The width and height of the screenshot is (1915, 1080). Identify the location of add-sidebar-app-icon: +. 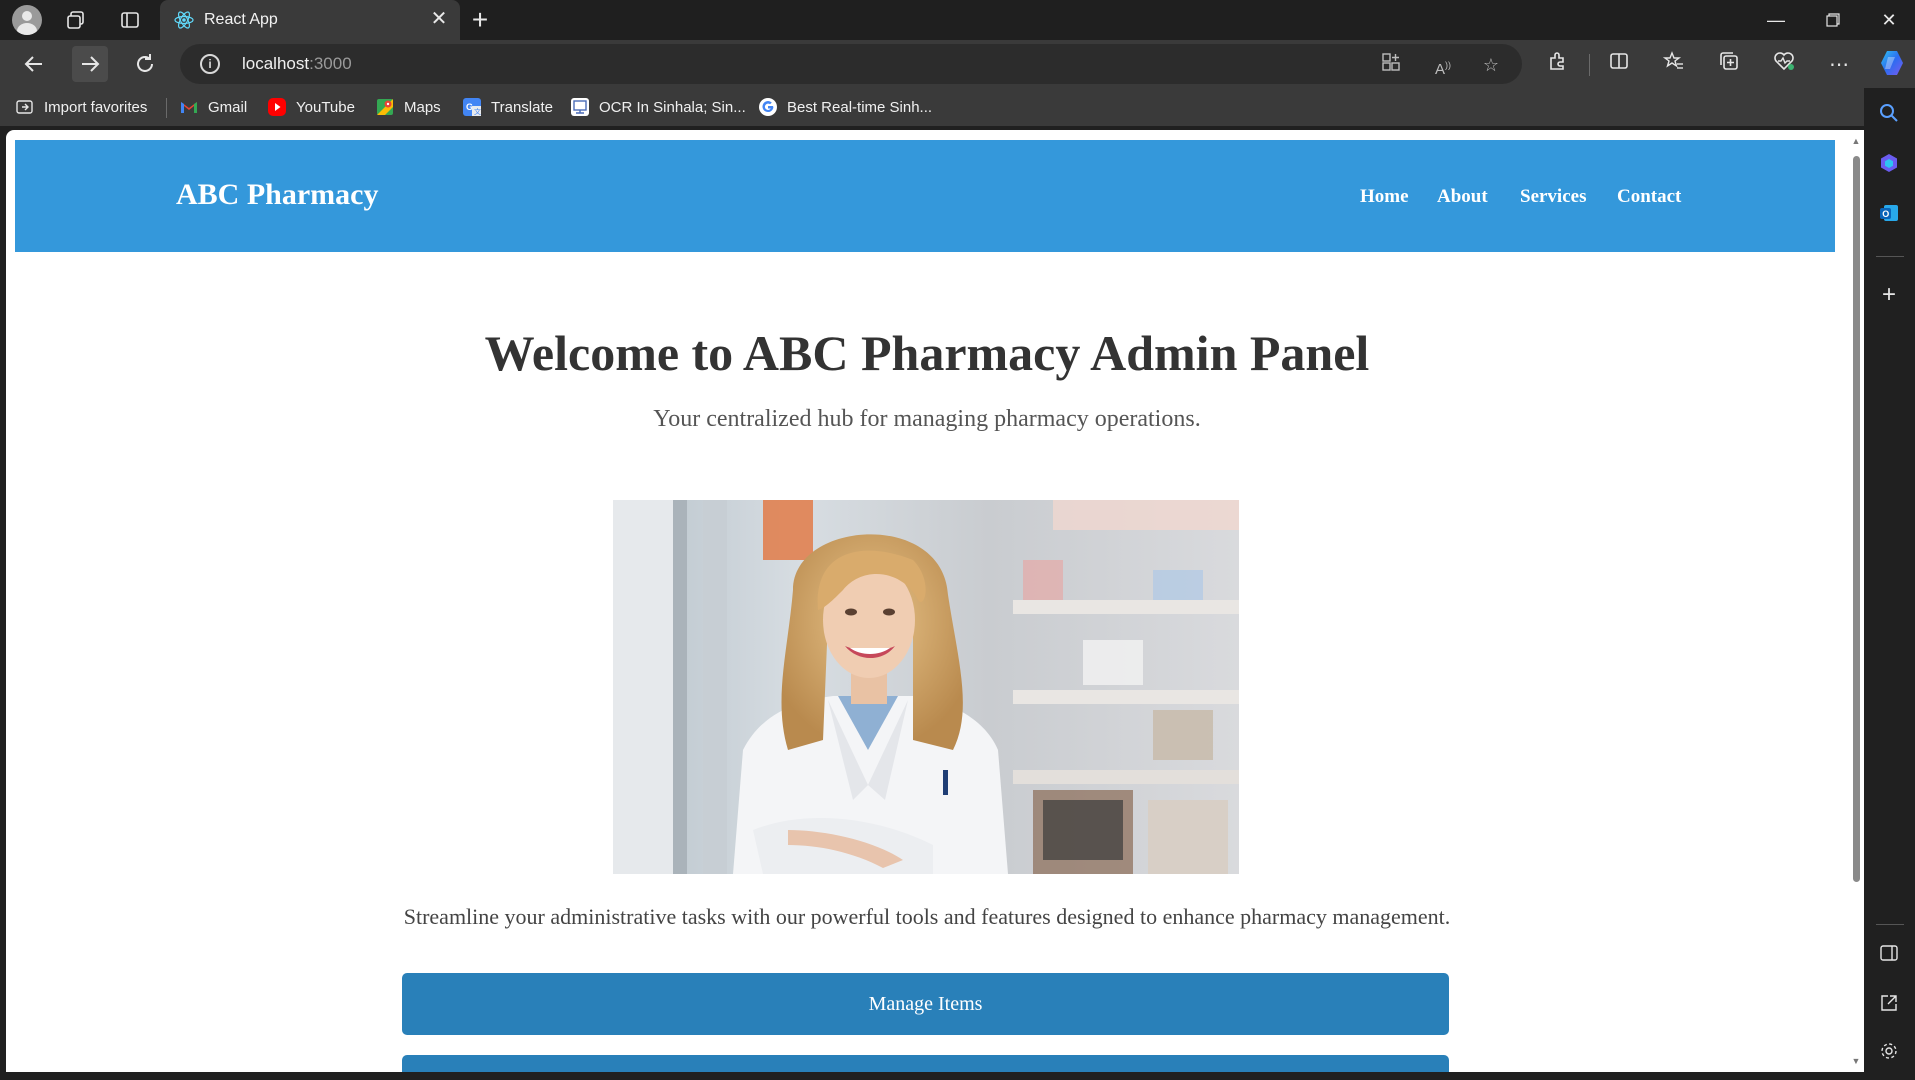
(1889, 294).